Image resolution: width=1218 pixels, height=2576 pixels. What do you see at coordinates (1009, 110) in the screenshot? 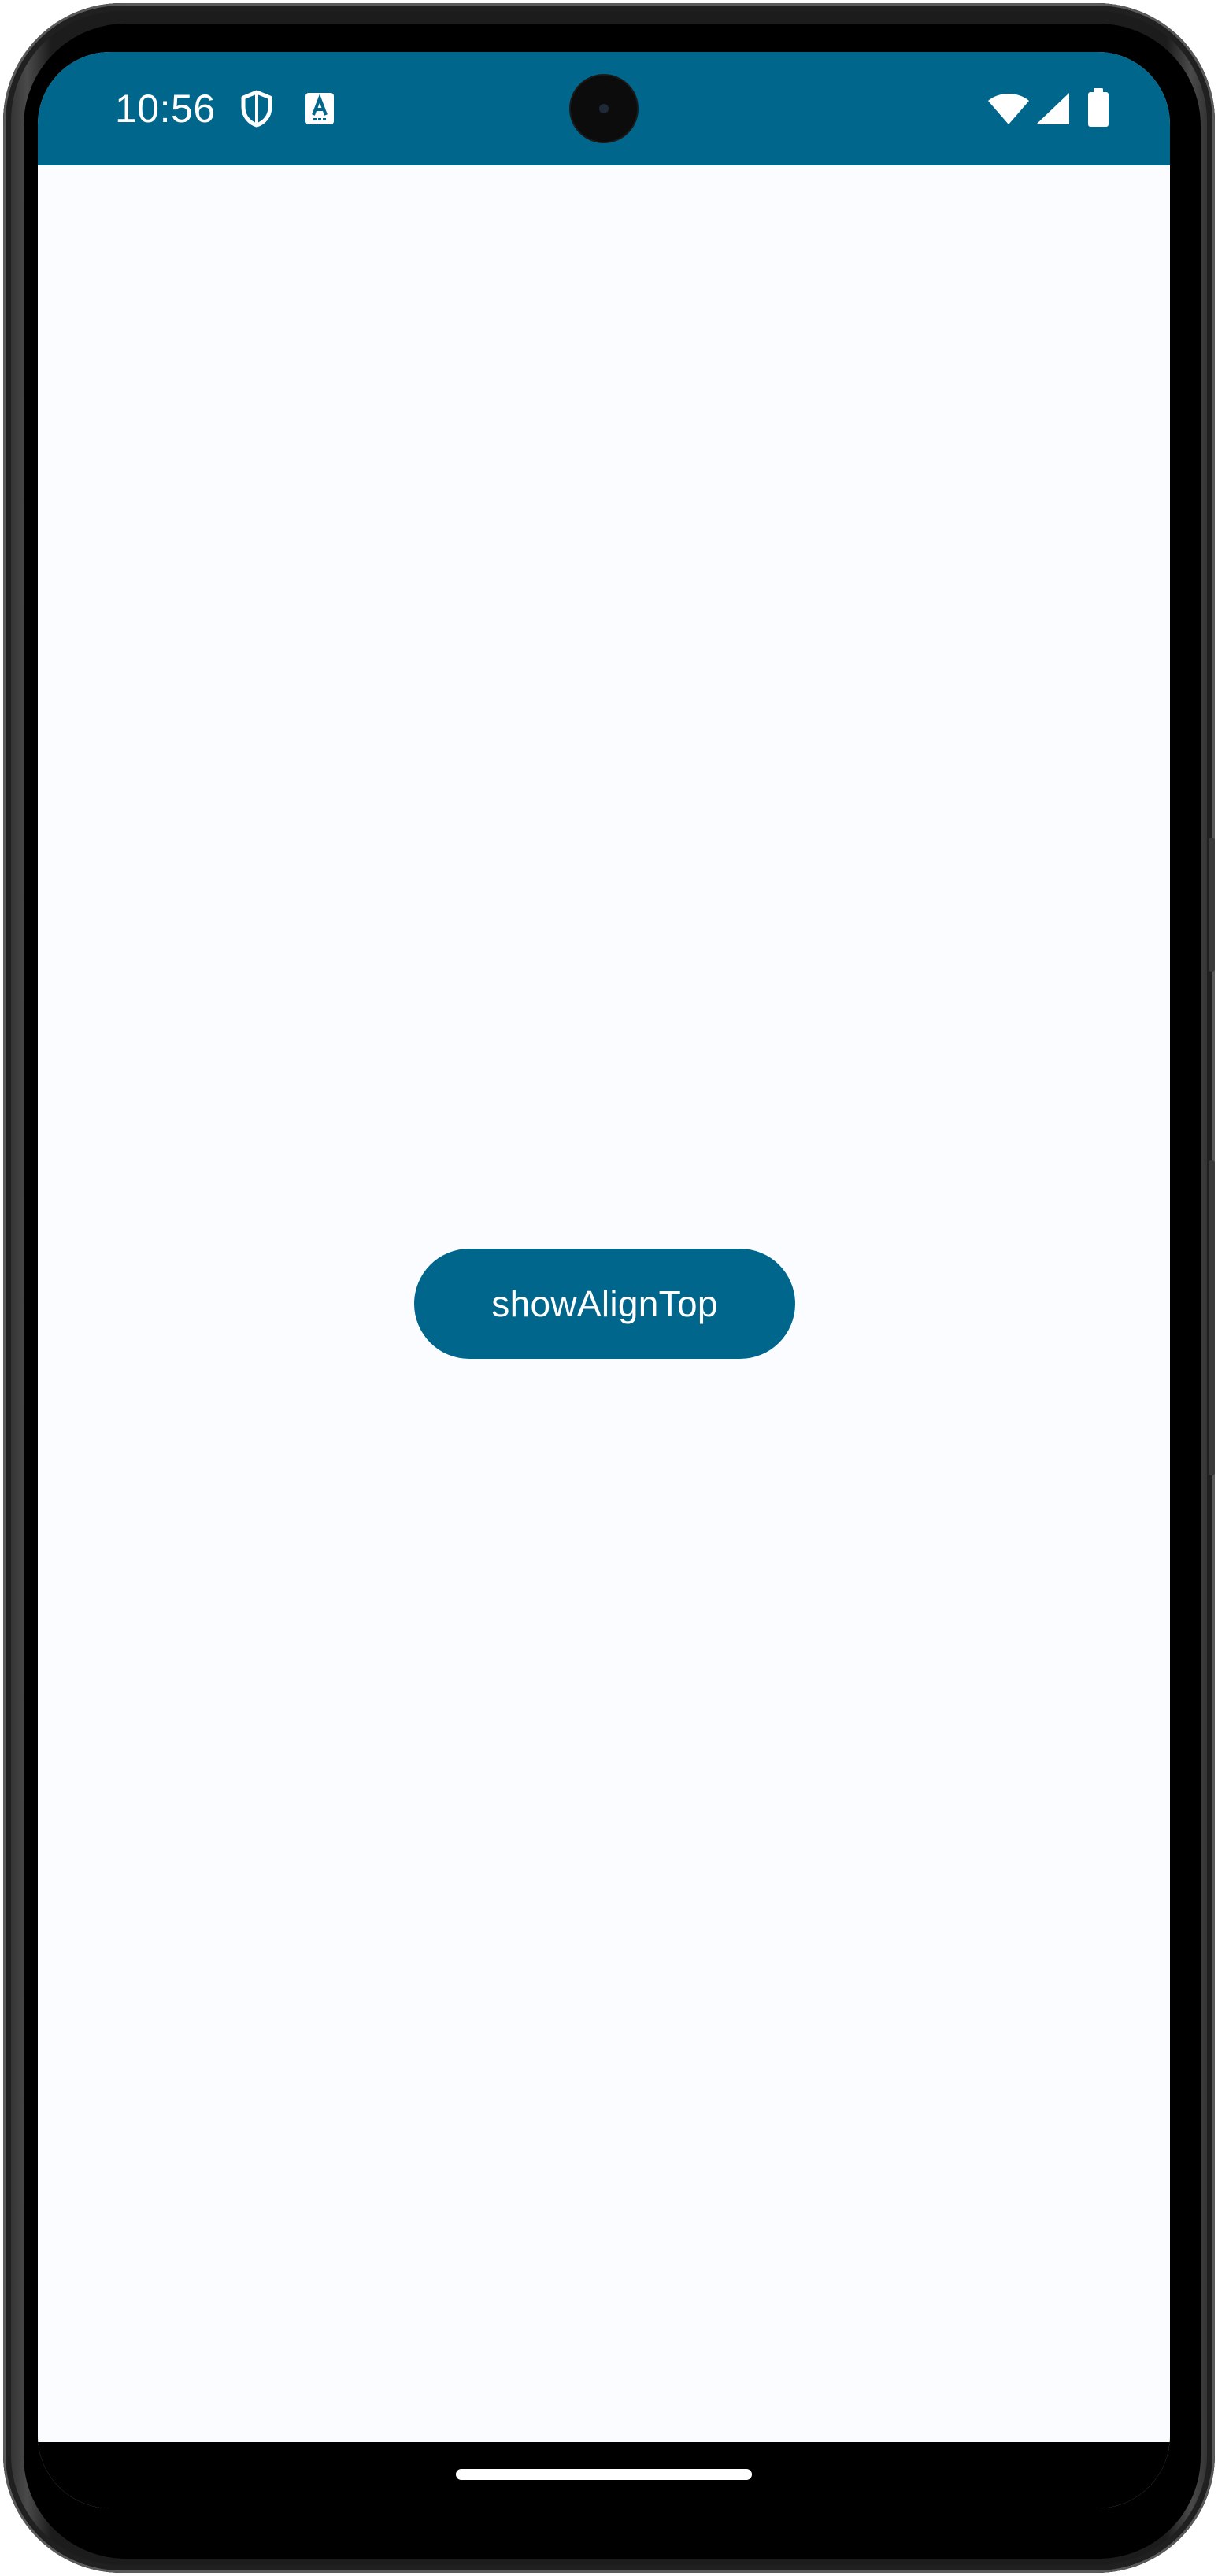
I see `wifi-icon` at bounding box center [1009, 110].